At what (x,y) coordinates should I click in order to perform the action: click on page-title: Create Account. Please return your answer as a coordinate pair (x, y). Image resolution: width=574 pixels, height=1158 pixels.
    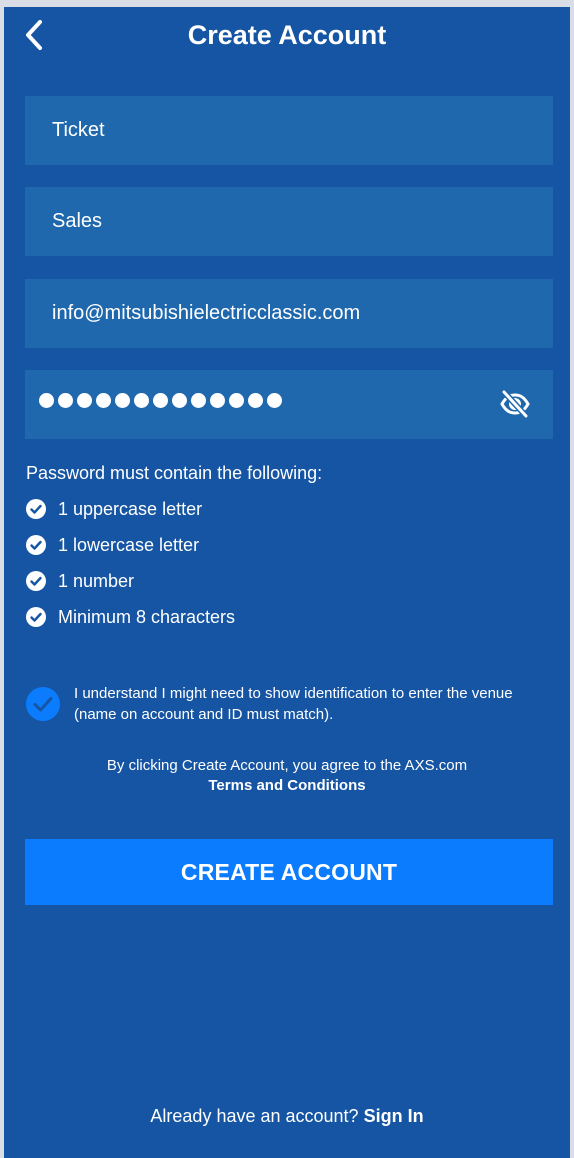
    Looking at the image, I should click on (287, 35).